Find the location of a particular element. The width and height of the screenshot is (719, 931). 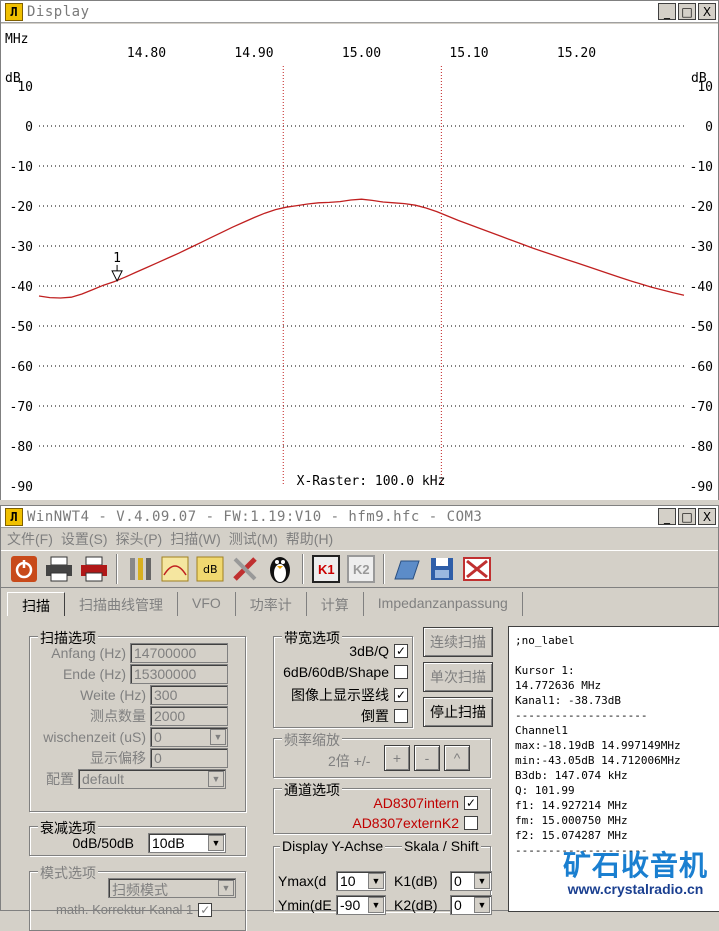

menu-settings: 设置(S) is located at coordinates (84, 539).